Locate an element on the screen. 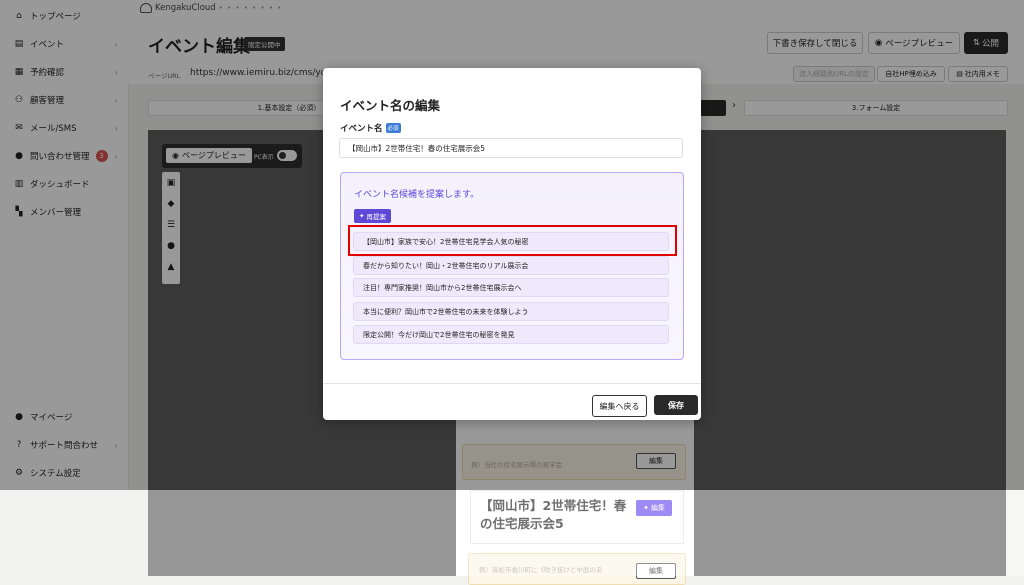  back-to-edit-button: 編集へ戻る is located at coordinates (619, 406).